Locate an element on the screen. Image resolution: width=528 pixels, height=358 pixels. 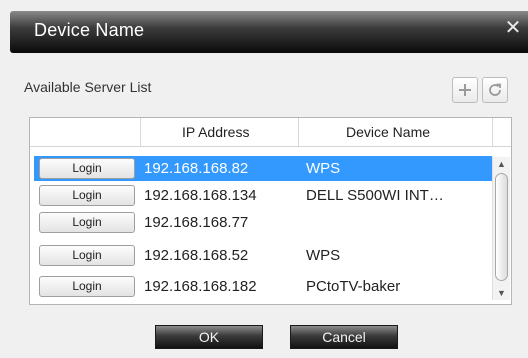
scroll-up-icon: ▲ is located at coordinates (501, 164).